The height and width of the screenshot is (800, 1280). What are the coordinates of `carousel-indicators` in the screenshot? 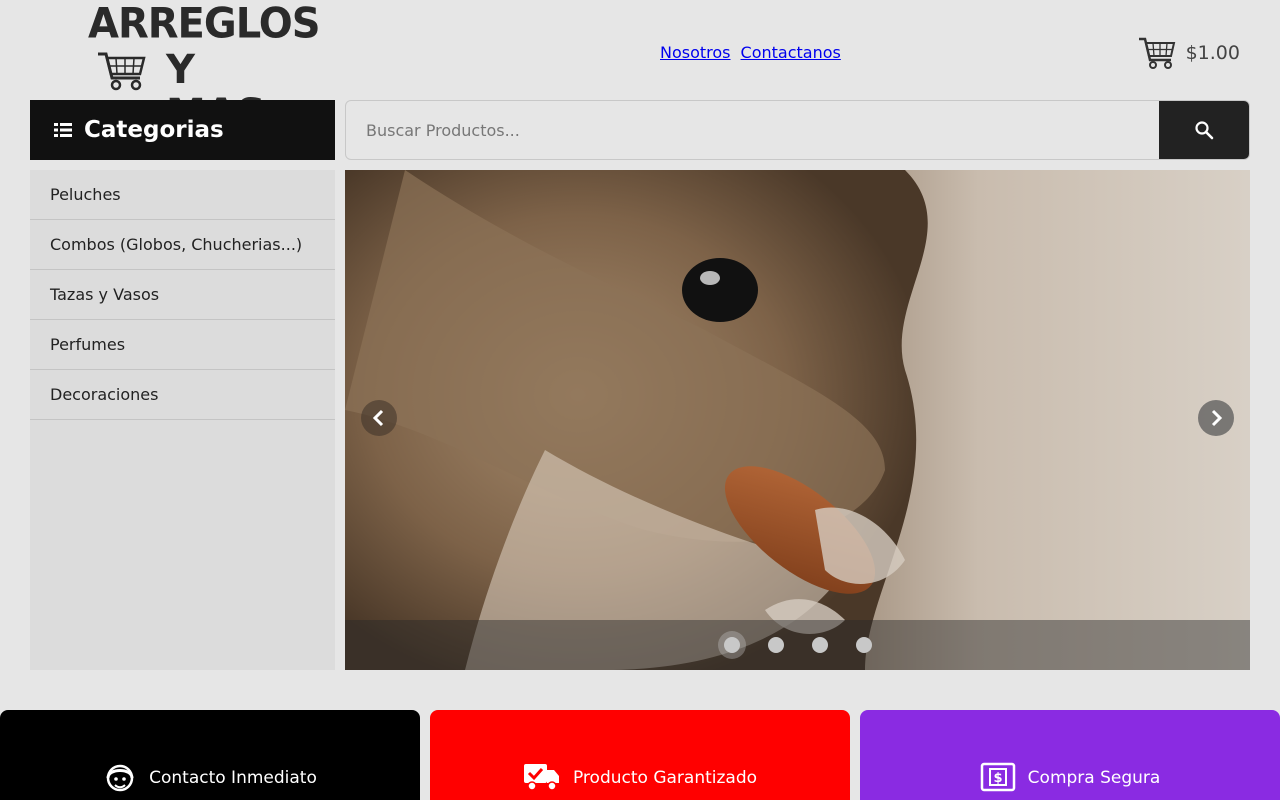 It's located at (797, 645).